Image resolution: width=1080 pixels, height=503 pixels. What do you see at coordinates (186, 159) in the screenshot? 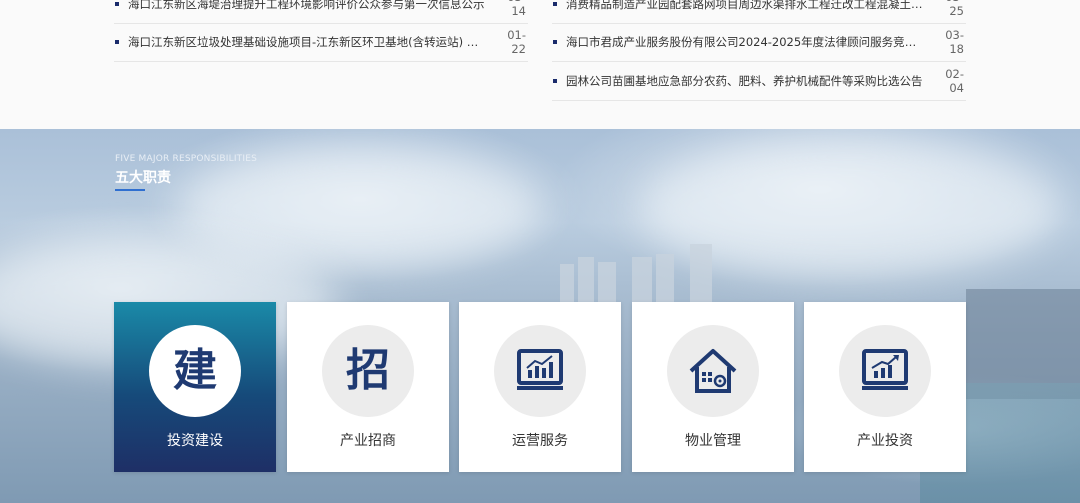
I see `section-title-en: FIVE MAJOR RESPONSIBILITIES` at bounding box center [186, 159].